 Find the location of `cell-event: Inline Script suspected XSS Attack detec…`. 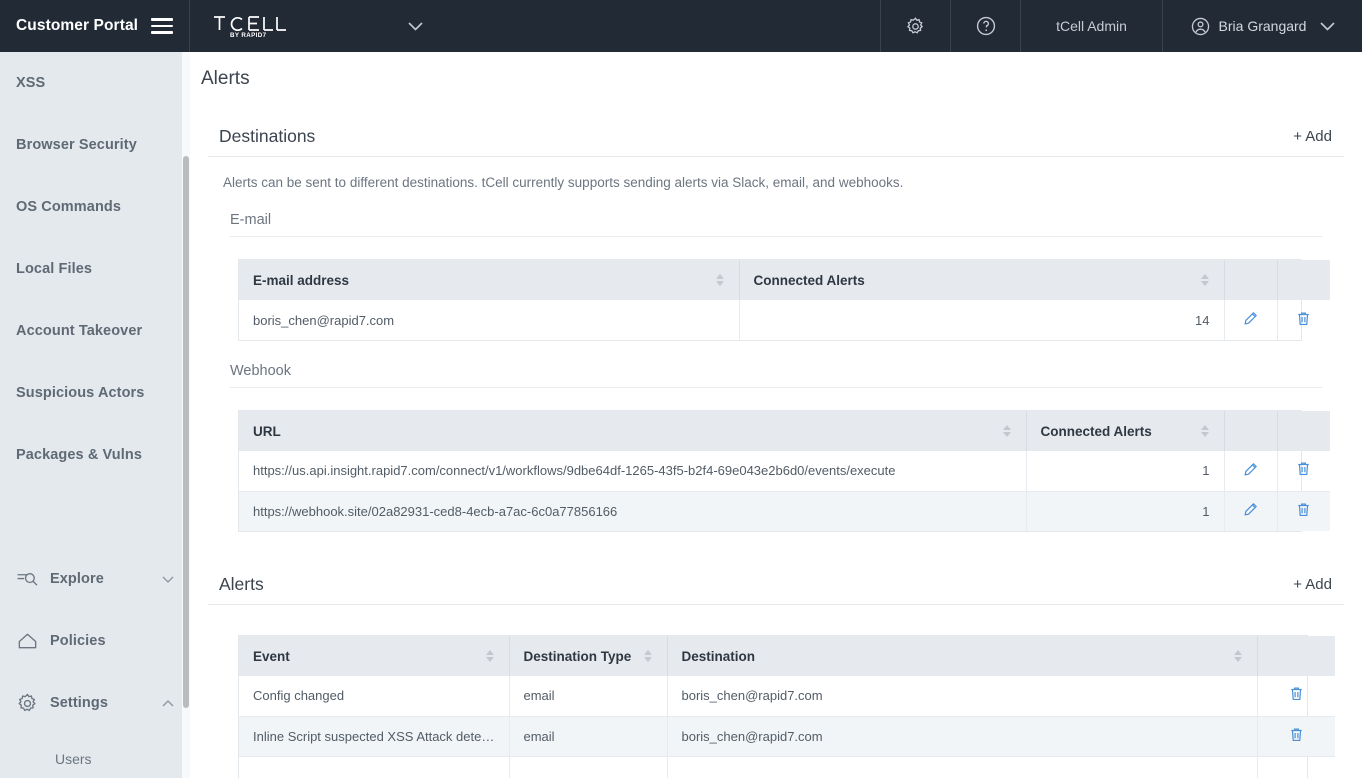

cell-event: Inline Script suspected XSS Attack detec… is located at coordinates (374, 735).